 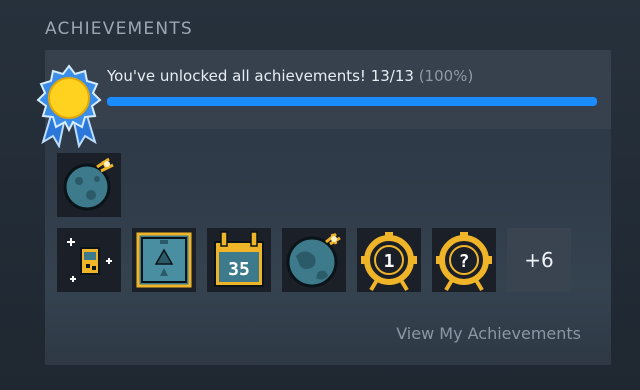 I want to click on achievement-handheld, so click(x=89, y=260).